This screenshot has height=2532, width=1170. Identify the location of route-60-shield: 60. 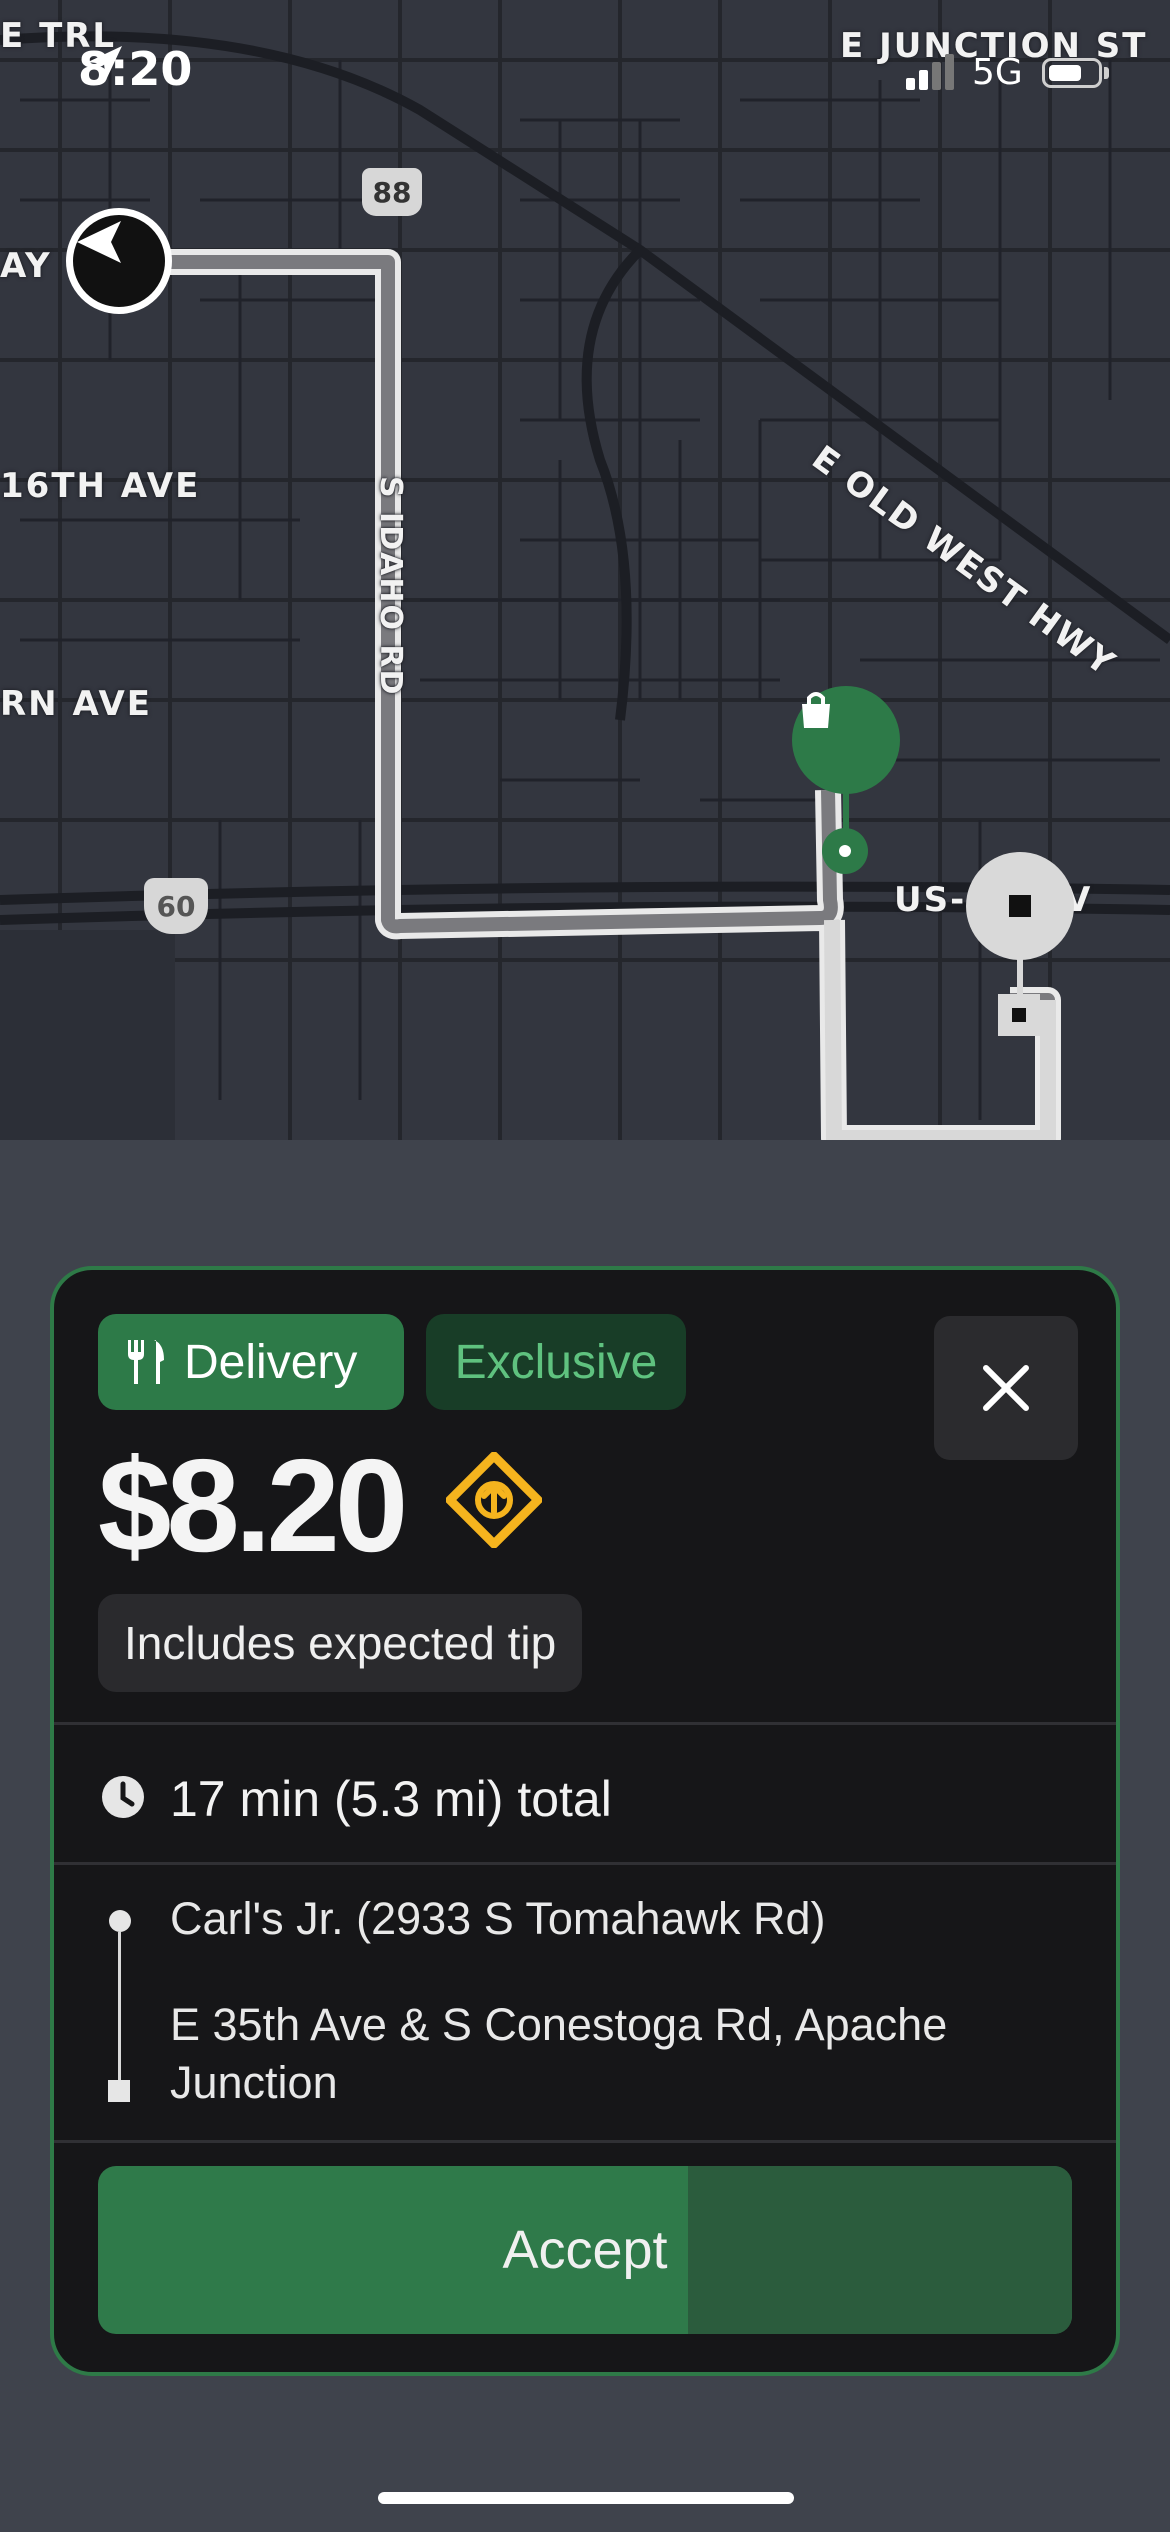
(176, 906).